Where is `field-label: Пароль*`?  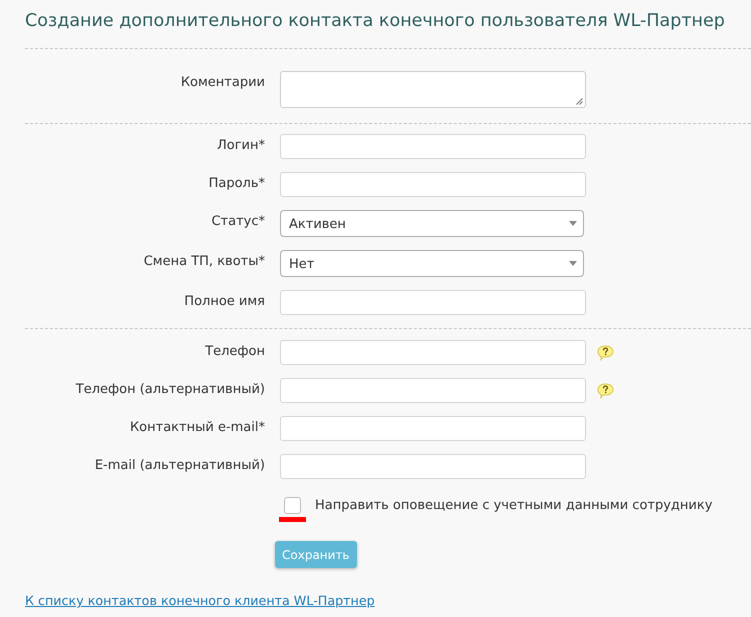
field-label: Пароль* is located at coordinates (236, 184).